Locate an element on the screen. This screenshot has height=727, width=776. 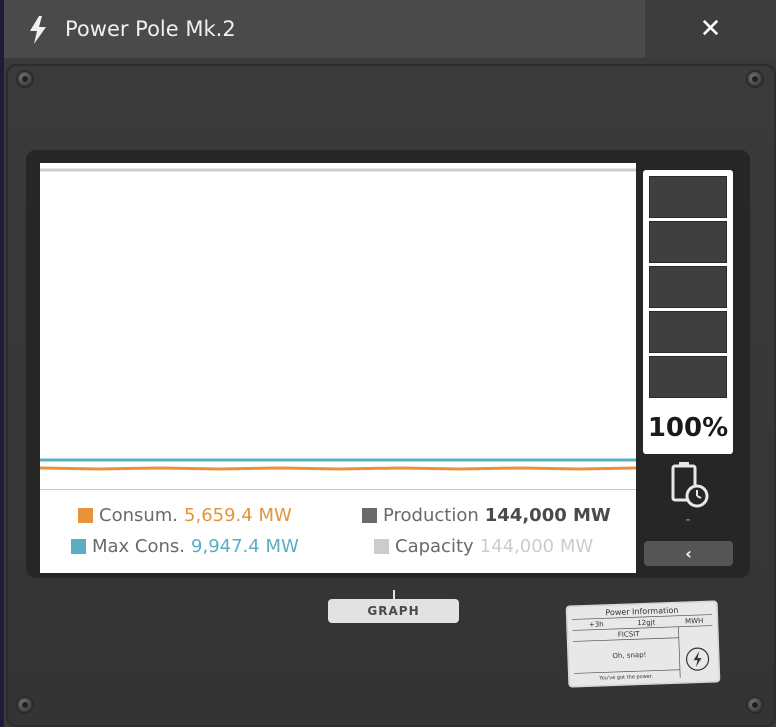
sticker-cell: +3h is located at coordinates (596, 624).